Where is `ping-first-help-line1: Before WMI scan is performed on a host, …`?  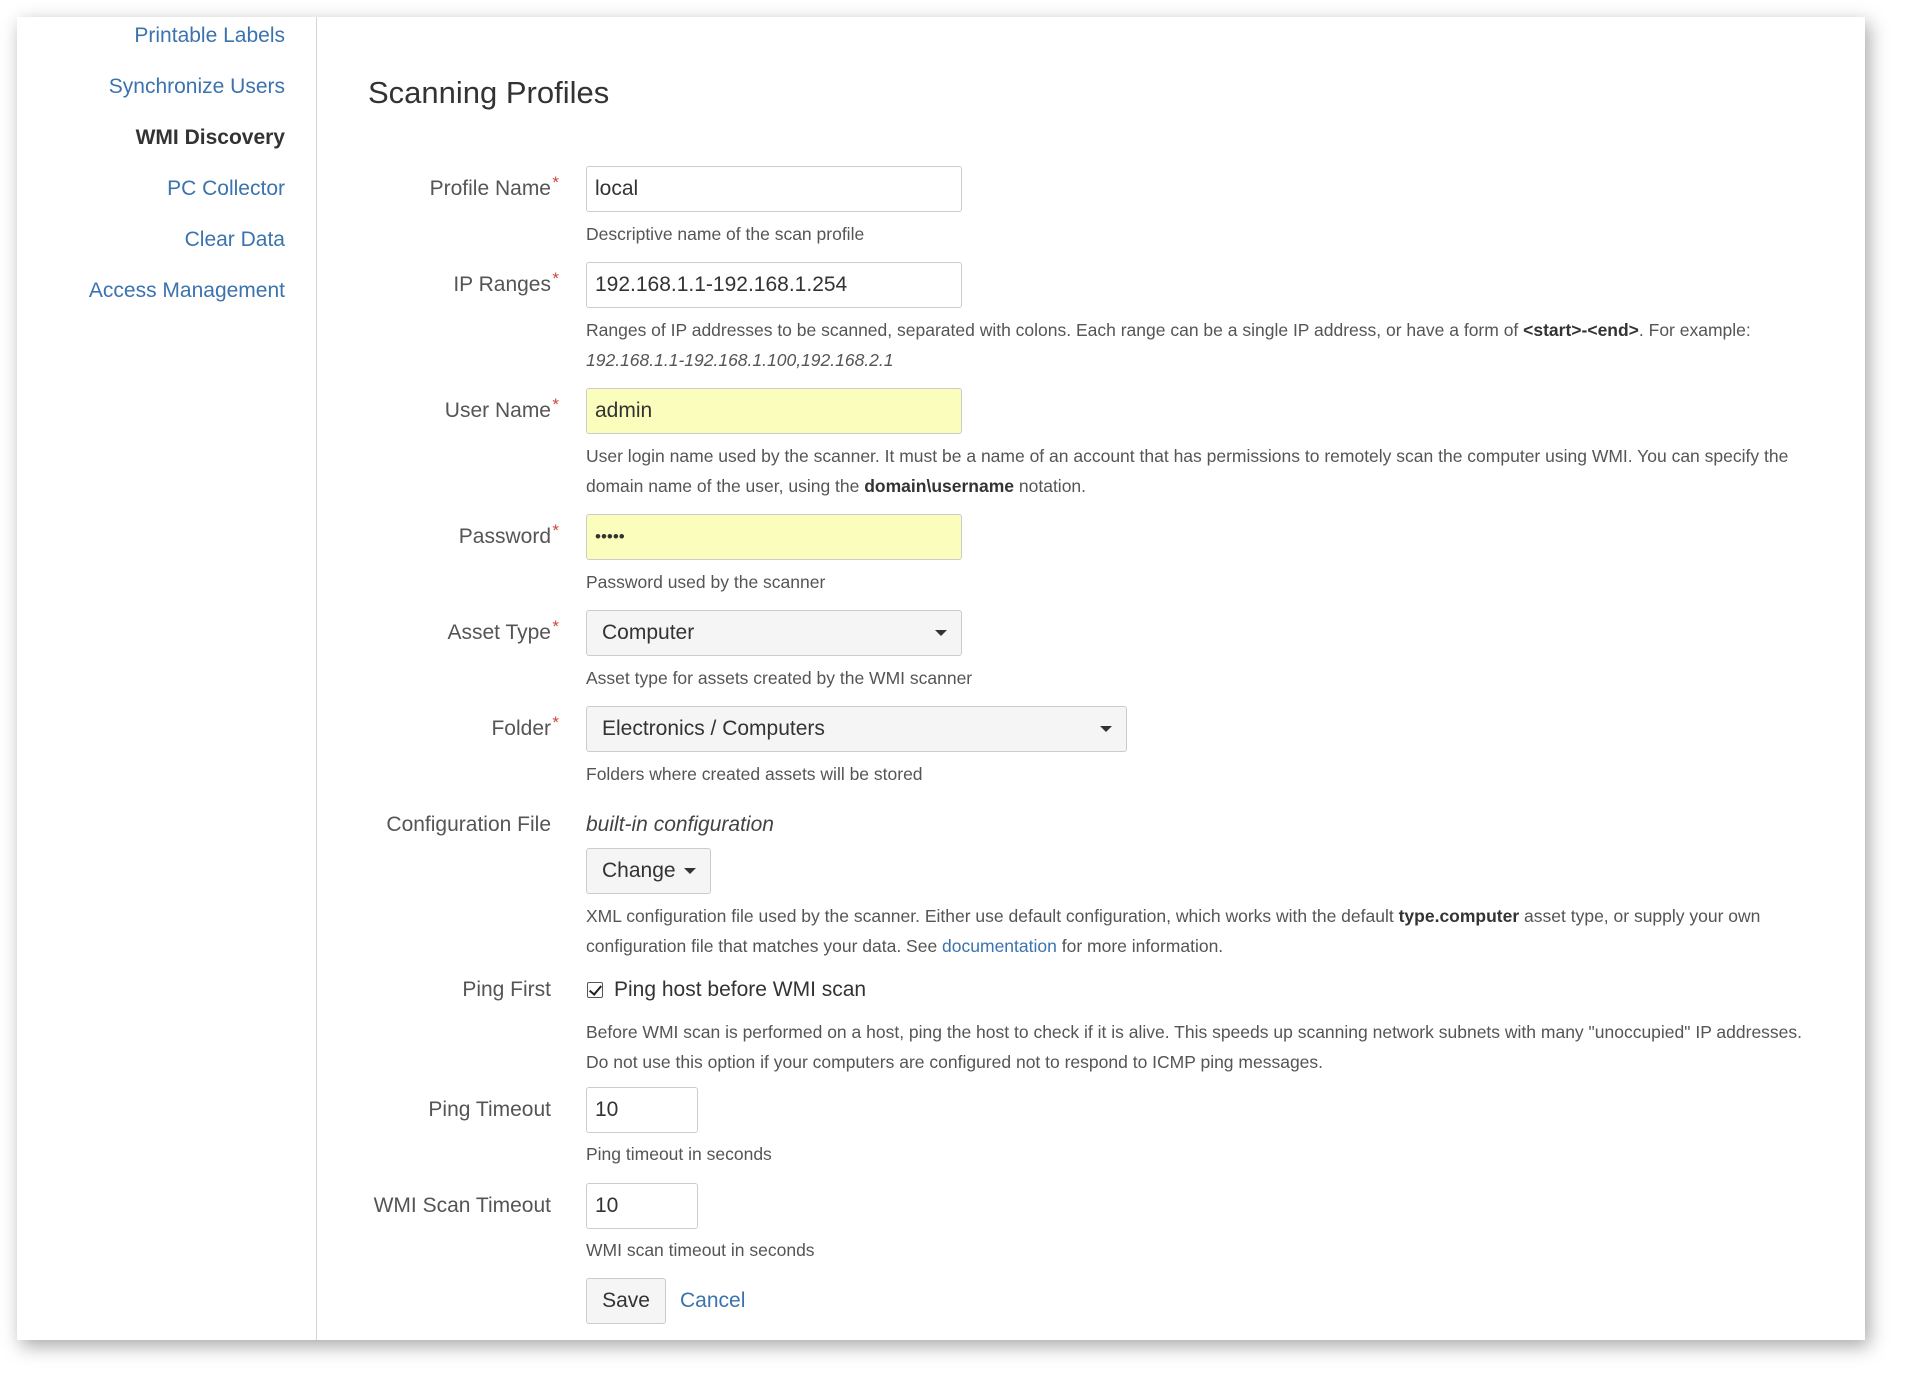
ping-first-help-line1: Before WMI scan is performed on a host, … is located at coordinates (1194, 1032).